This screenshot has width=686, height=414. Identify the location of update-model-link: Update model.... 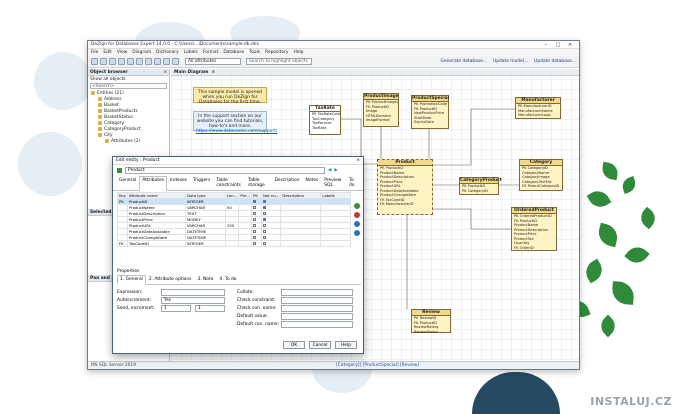
(510, 61).